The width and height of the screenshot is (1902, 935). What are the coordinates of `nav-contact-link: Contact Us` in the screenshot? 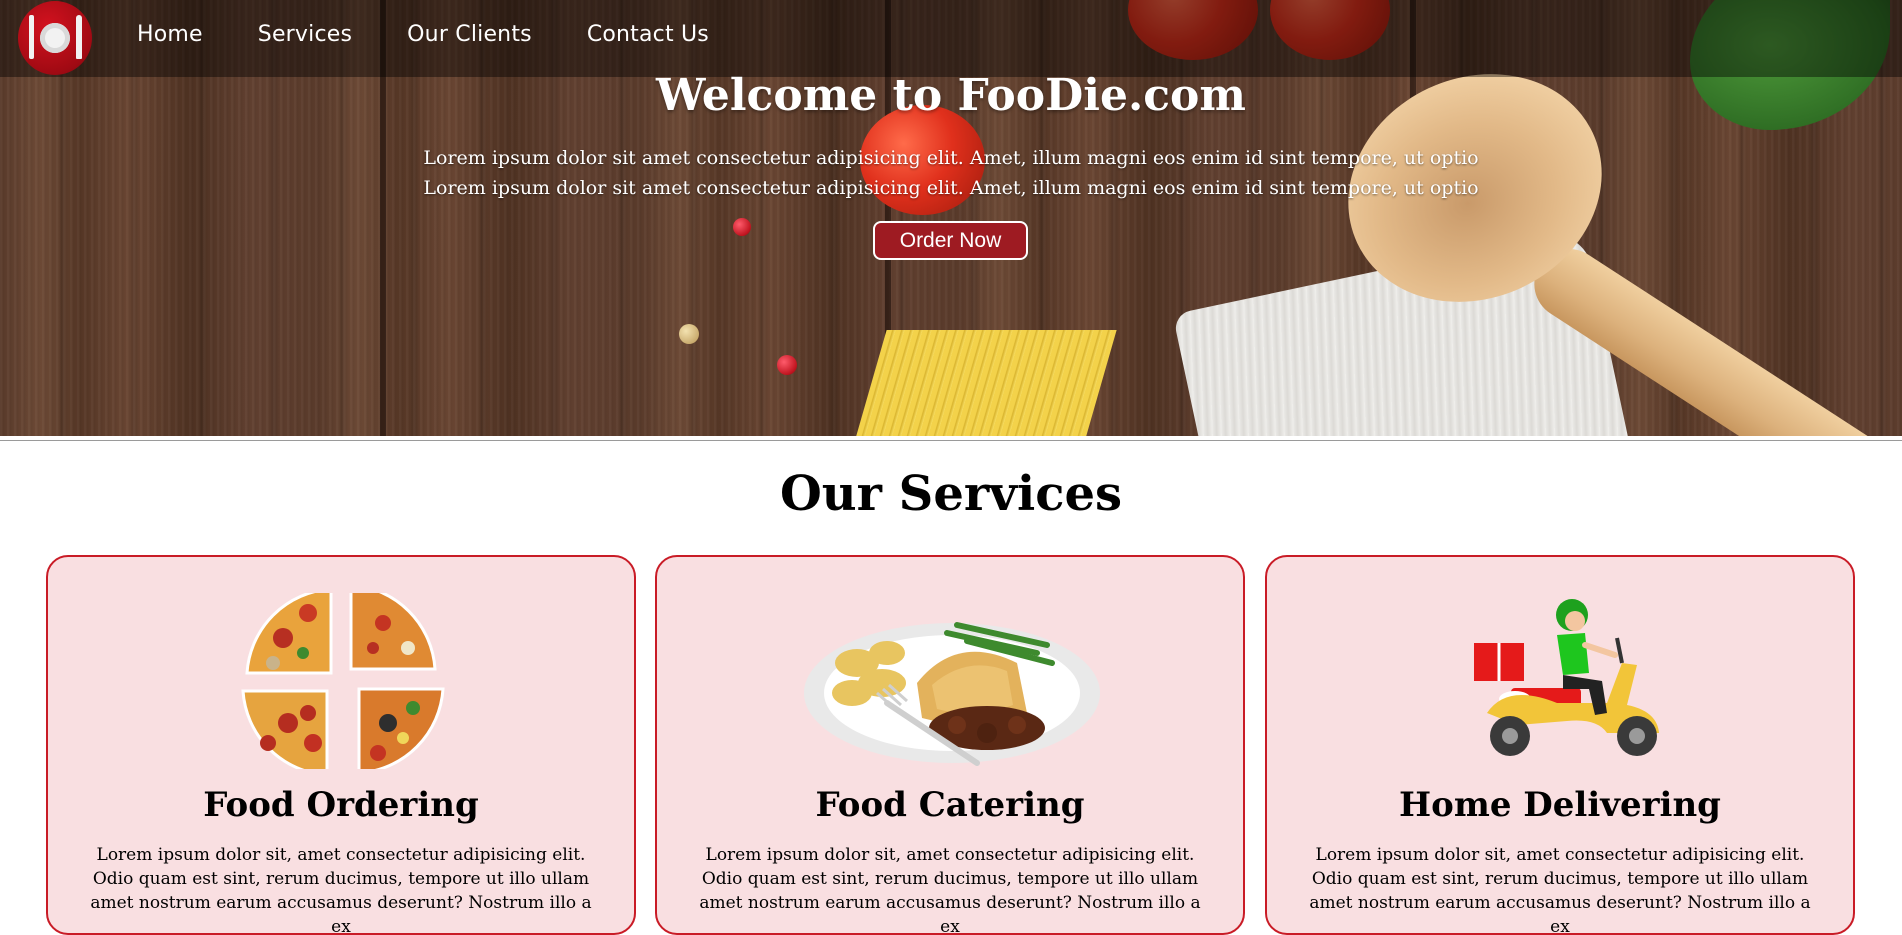 It's located at (648, 34).